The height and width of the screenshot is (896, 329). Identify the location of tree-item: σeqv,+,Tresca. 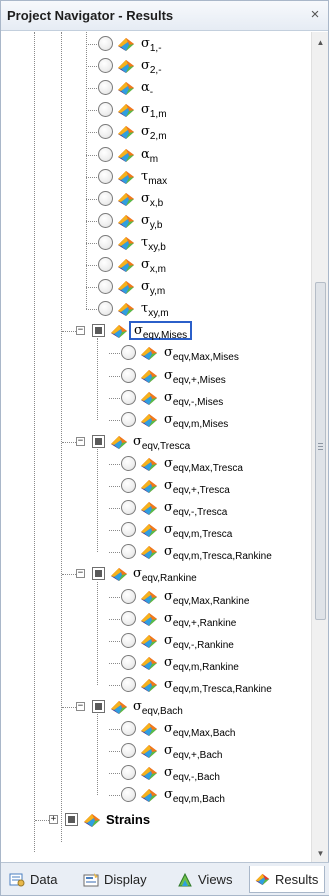
(156, 486).